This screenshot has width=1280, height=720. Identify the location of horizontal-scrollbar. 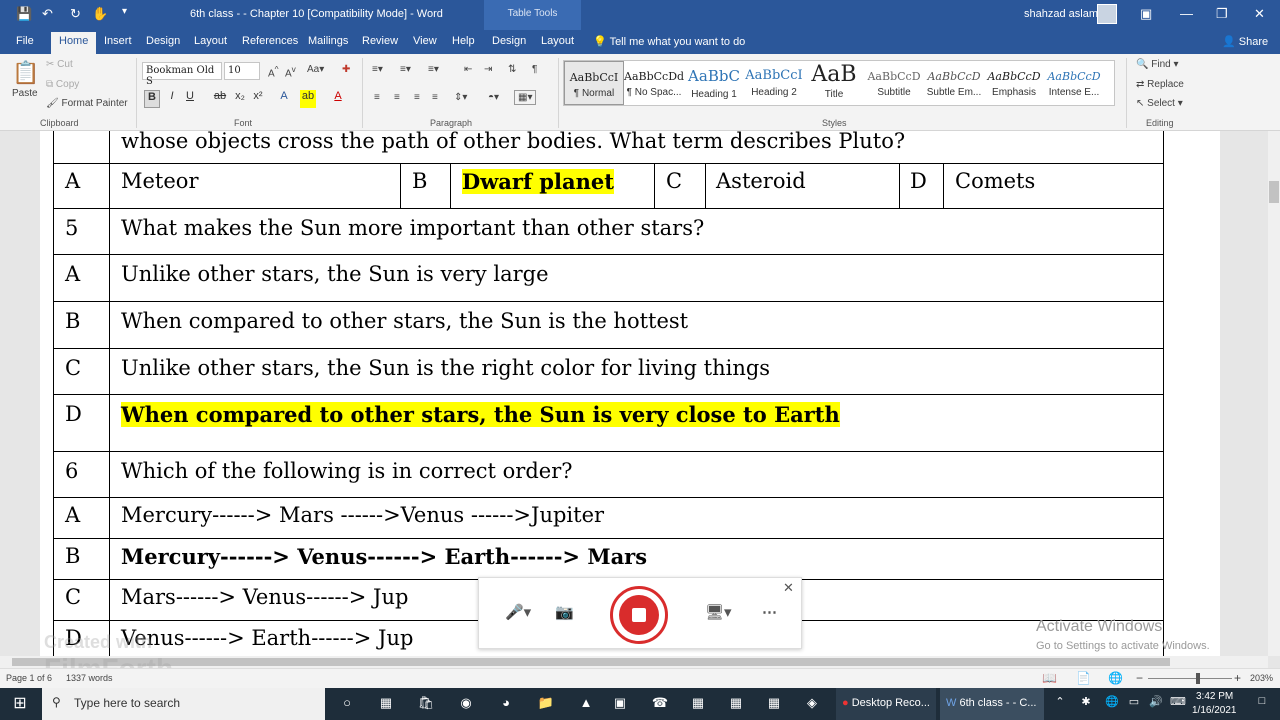
(634, 662).